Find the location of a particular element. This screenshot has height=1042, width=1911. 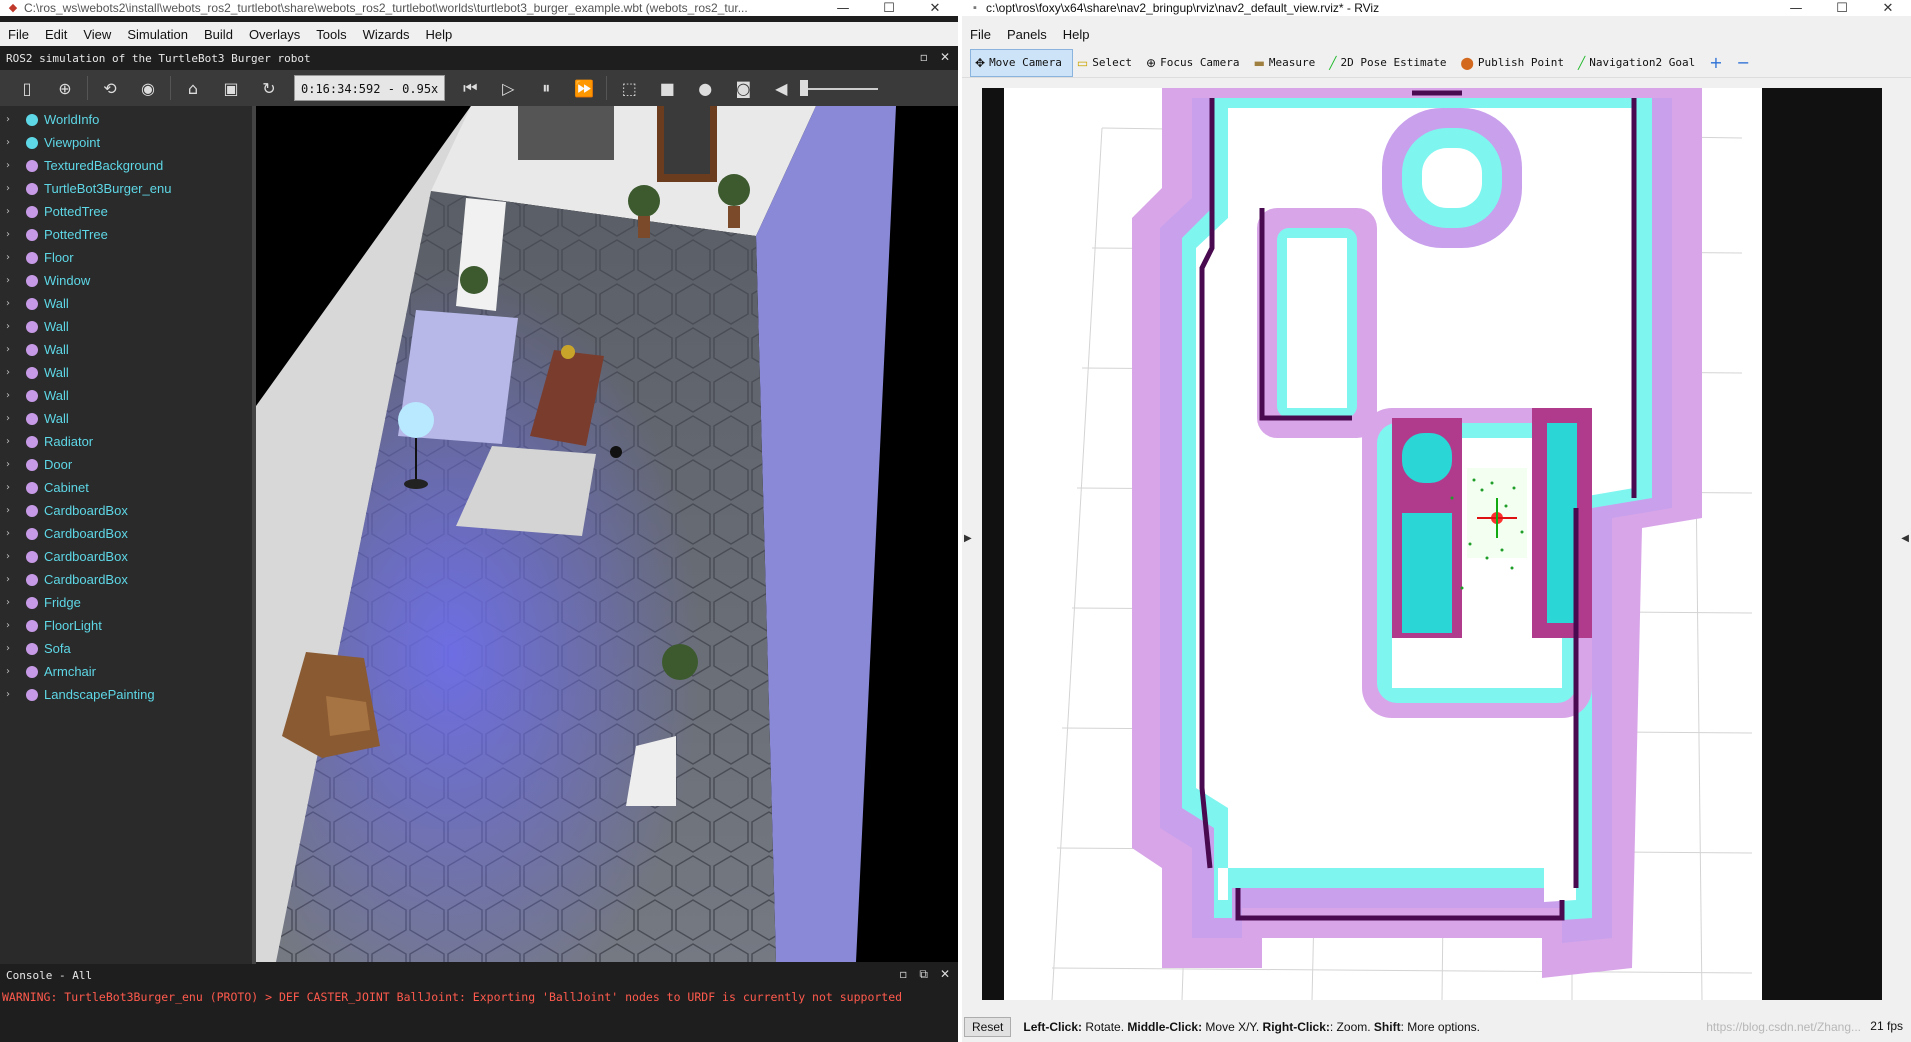

scene-node: › Fridge is located at coordinates (126, 602).